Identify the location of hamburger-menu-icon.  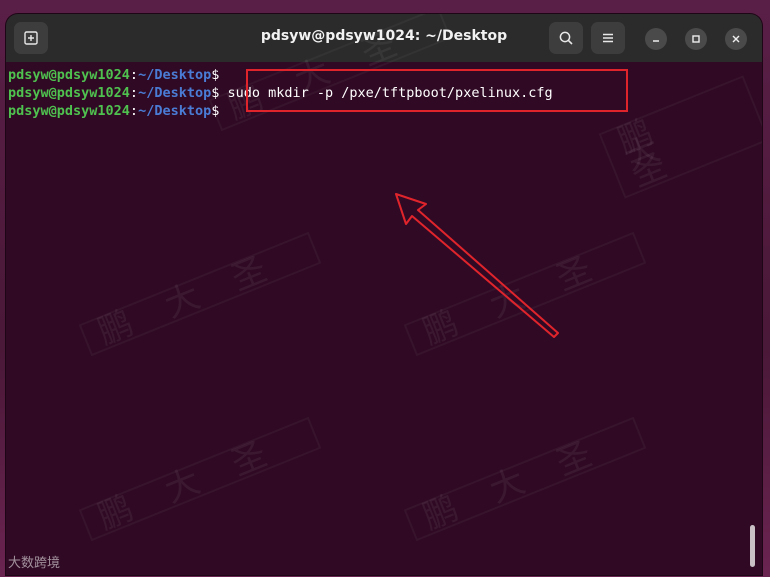
(608, 38).